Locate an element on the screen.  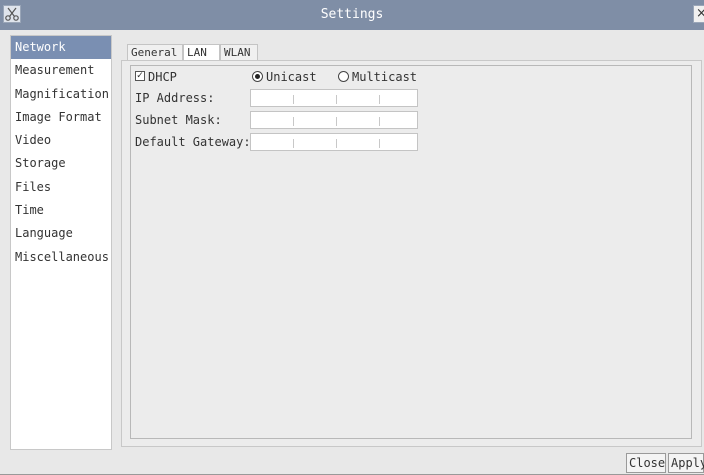
sidebar-item-time: Time is located at coordinates (61, 210).